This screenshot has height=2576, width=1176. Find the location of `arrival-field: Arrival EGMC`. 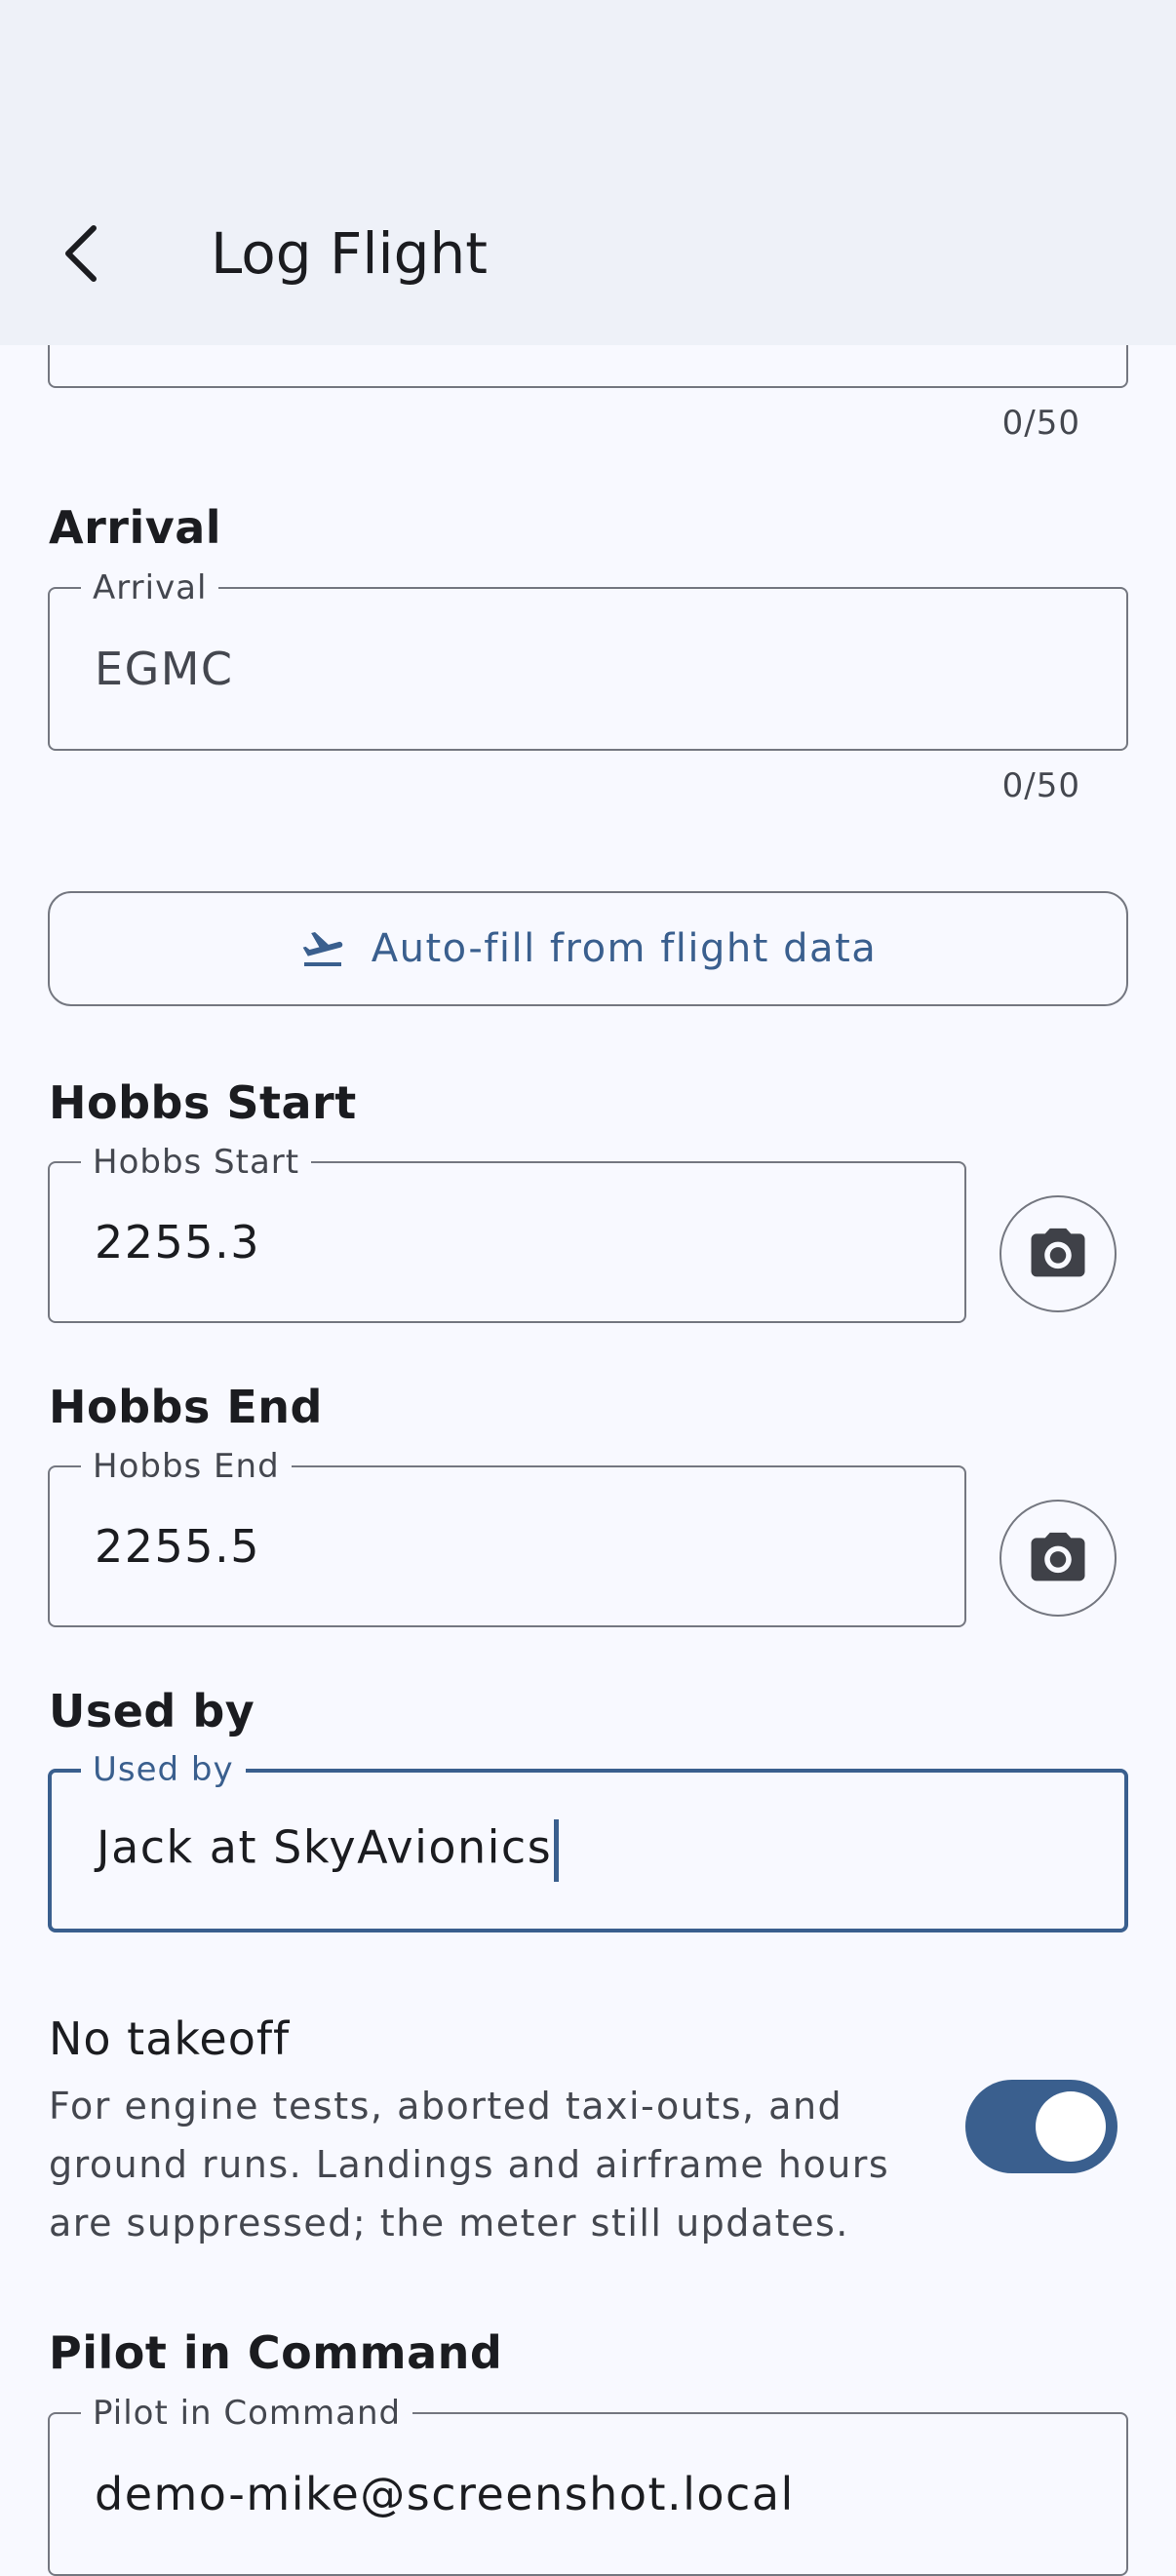

arrival-field: Arrival EGMC is located at coordinates (588, 660).